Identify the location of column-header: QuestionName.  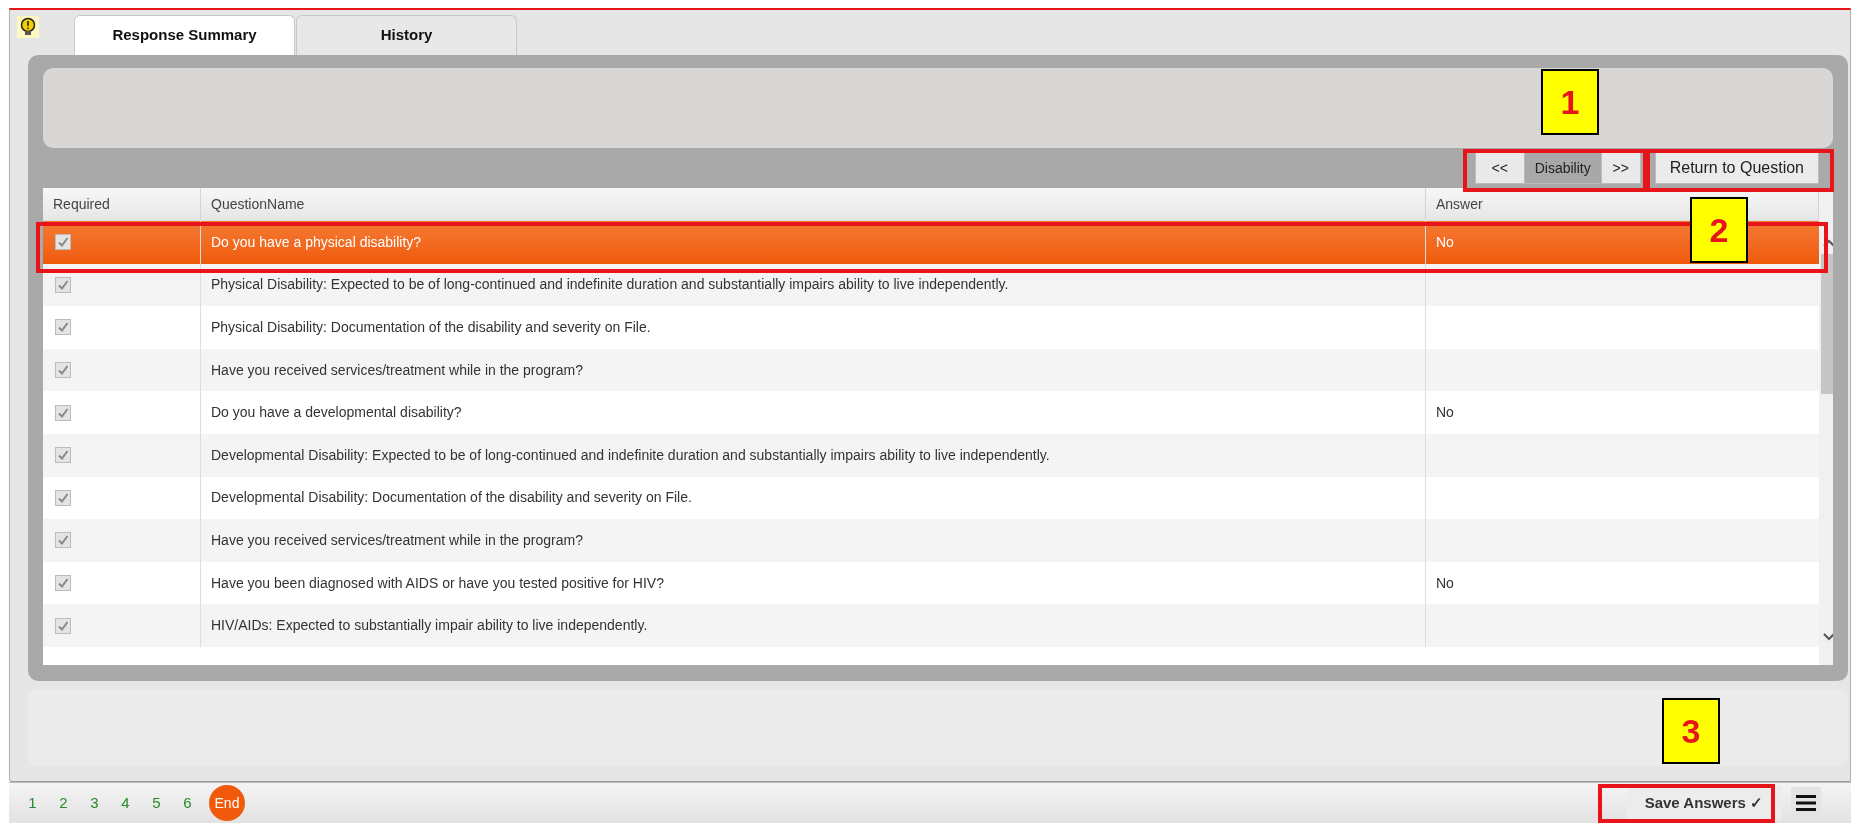
(813, 204).